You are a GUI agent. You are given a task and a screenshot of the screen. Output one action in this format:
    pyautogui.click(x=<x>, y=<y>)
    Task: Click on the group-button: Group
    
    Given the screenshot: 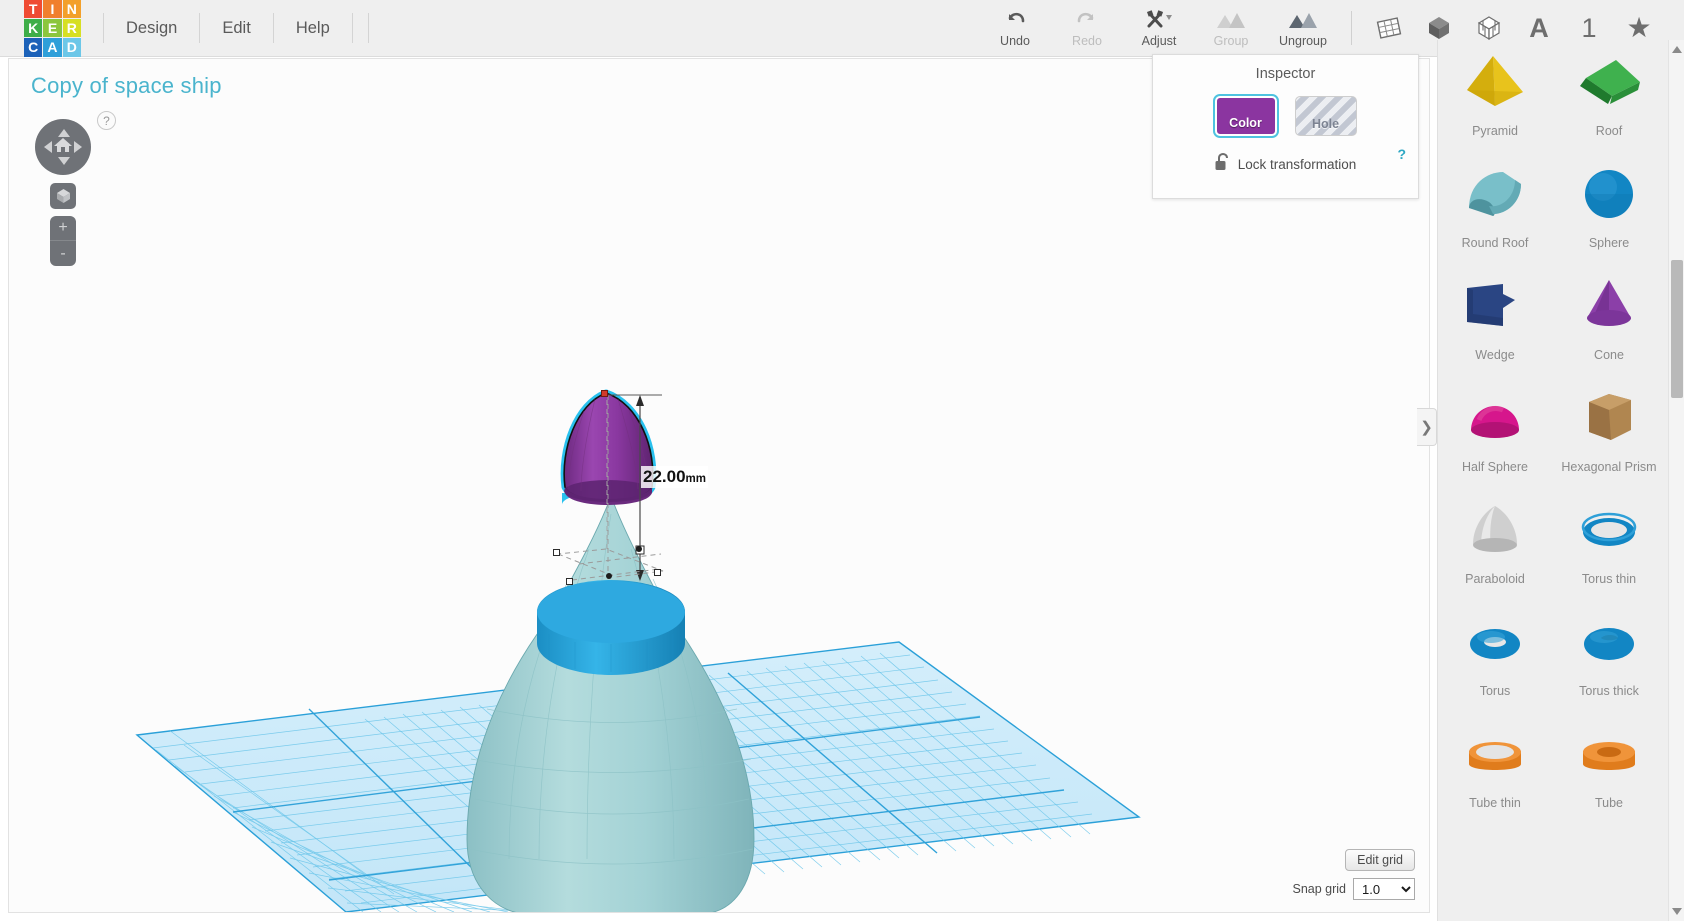 What is the action you would take?
    pyautogui.click(x=1231, y=28)
    